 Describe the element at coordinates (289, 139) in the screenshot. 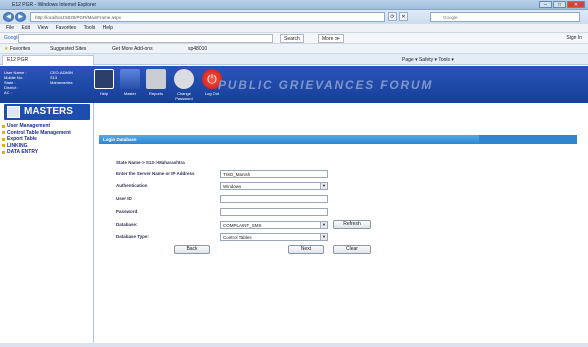

I see `form-header: Login Database` at that location.